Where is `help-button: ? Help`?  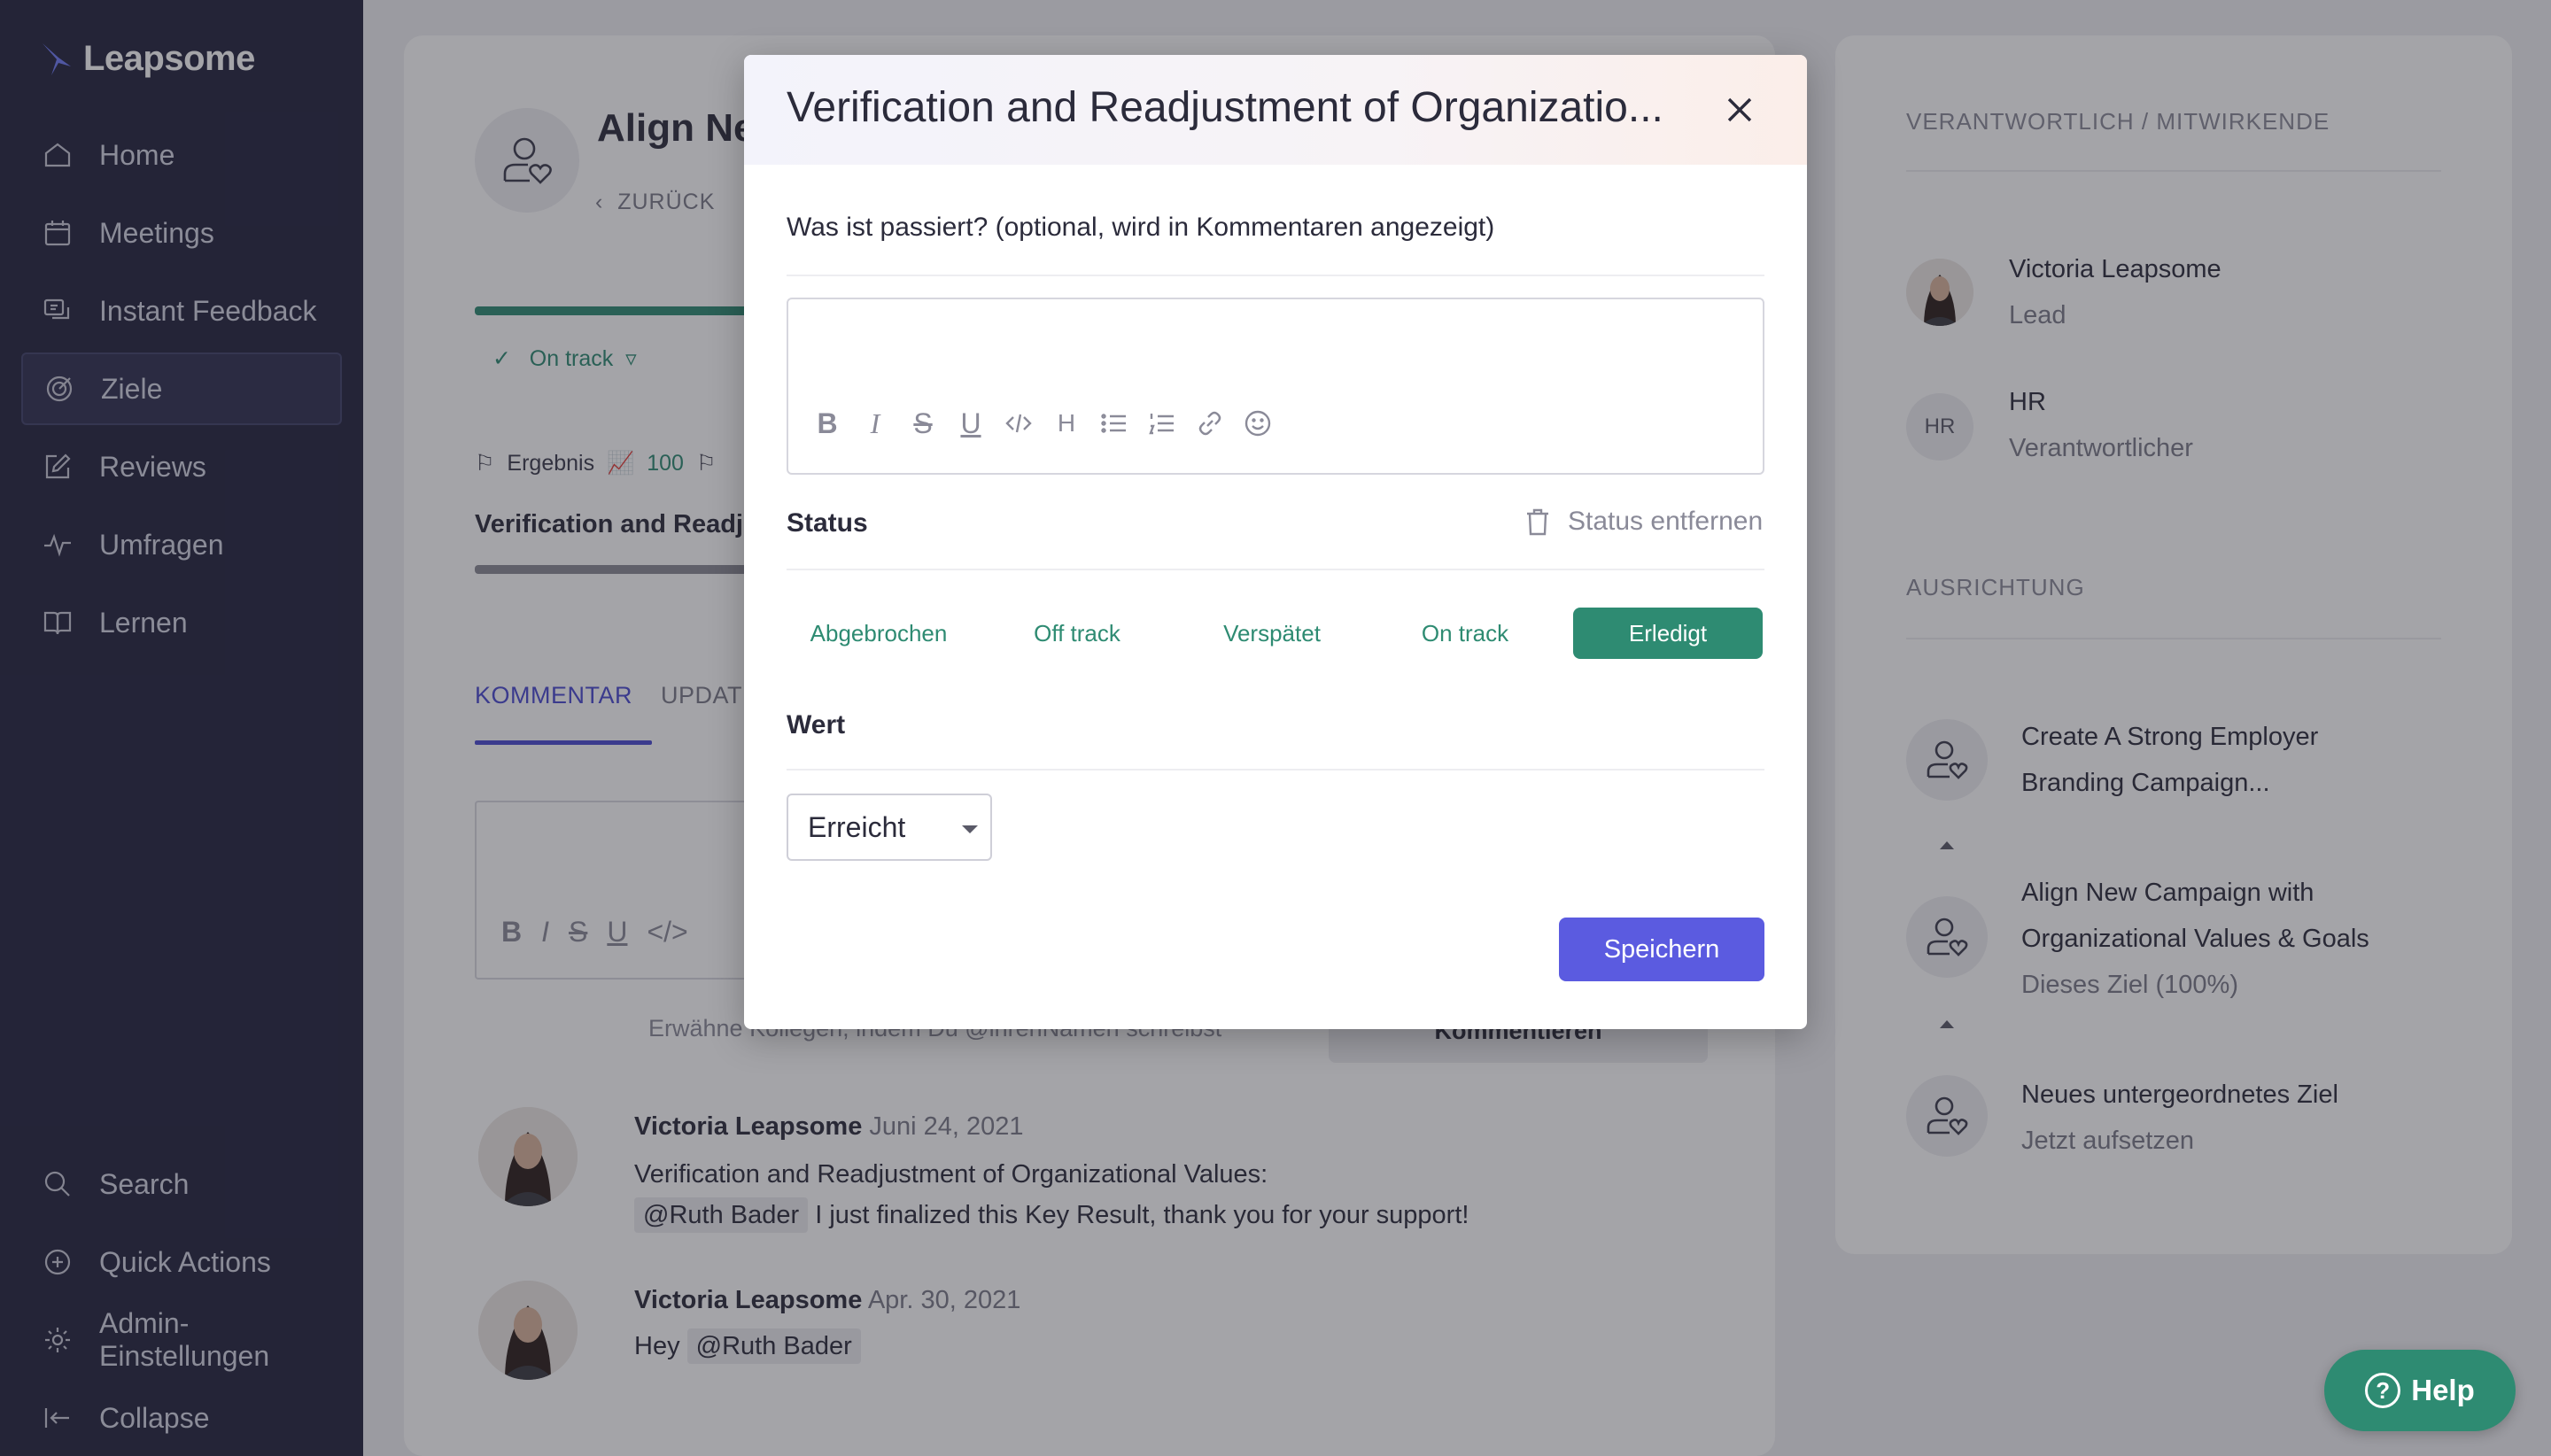 help-button: ? Help is located at coordinates (2420, 1390).